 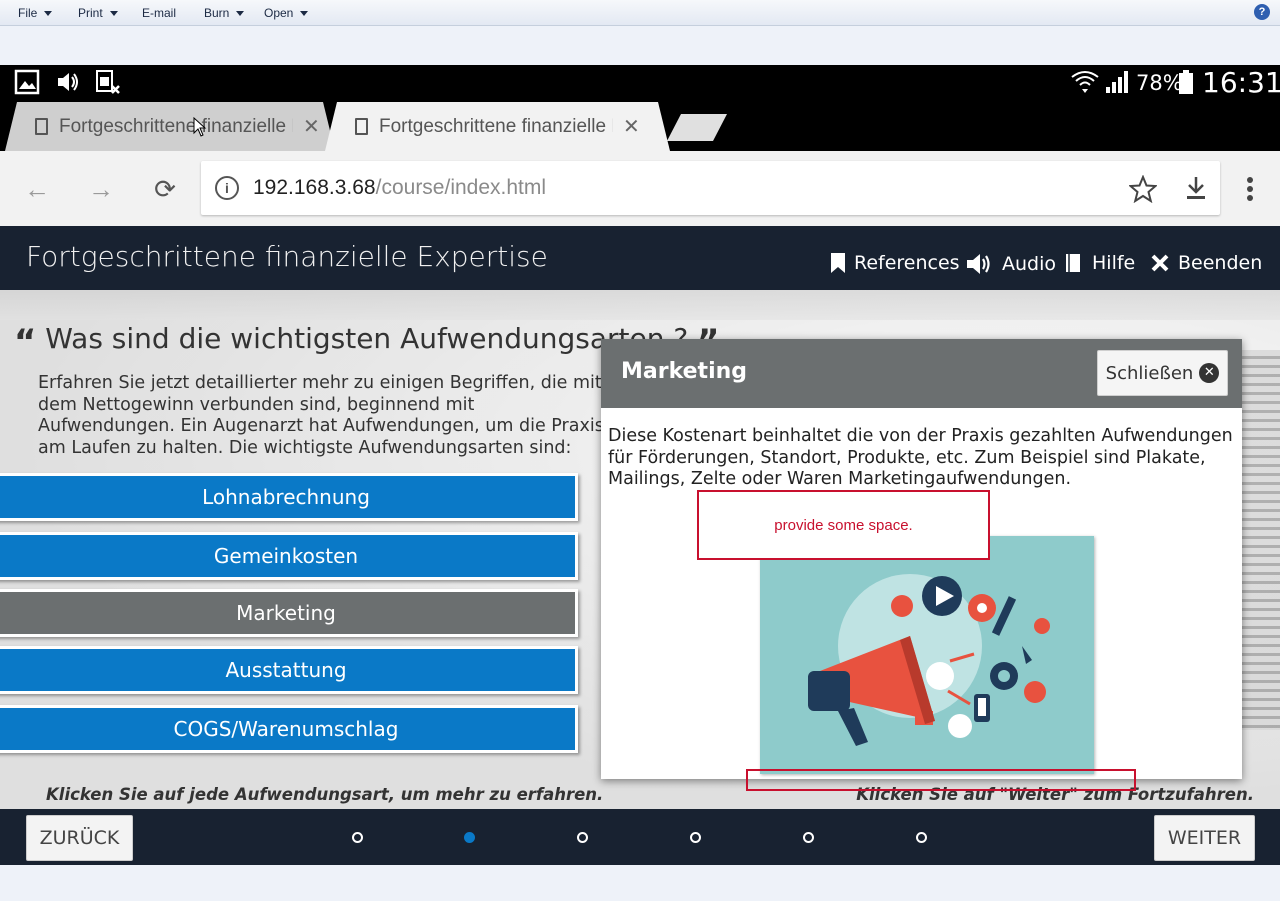 I want to click on annotation-highlight, so click(x=941, y=780).